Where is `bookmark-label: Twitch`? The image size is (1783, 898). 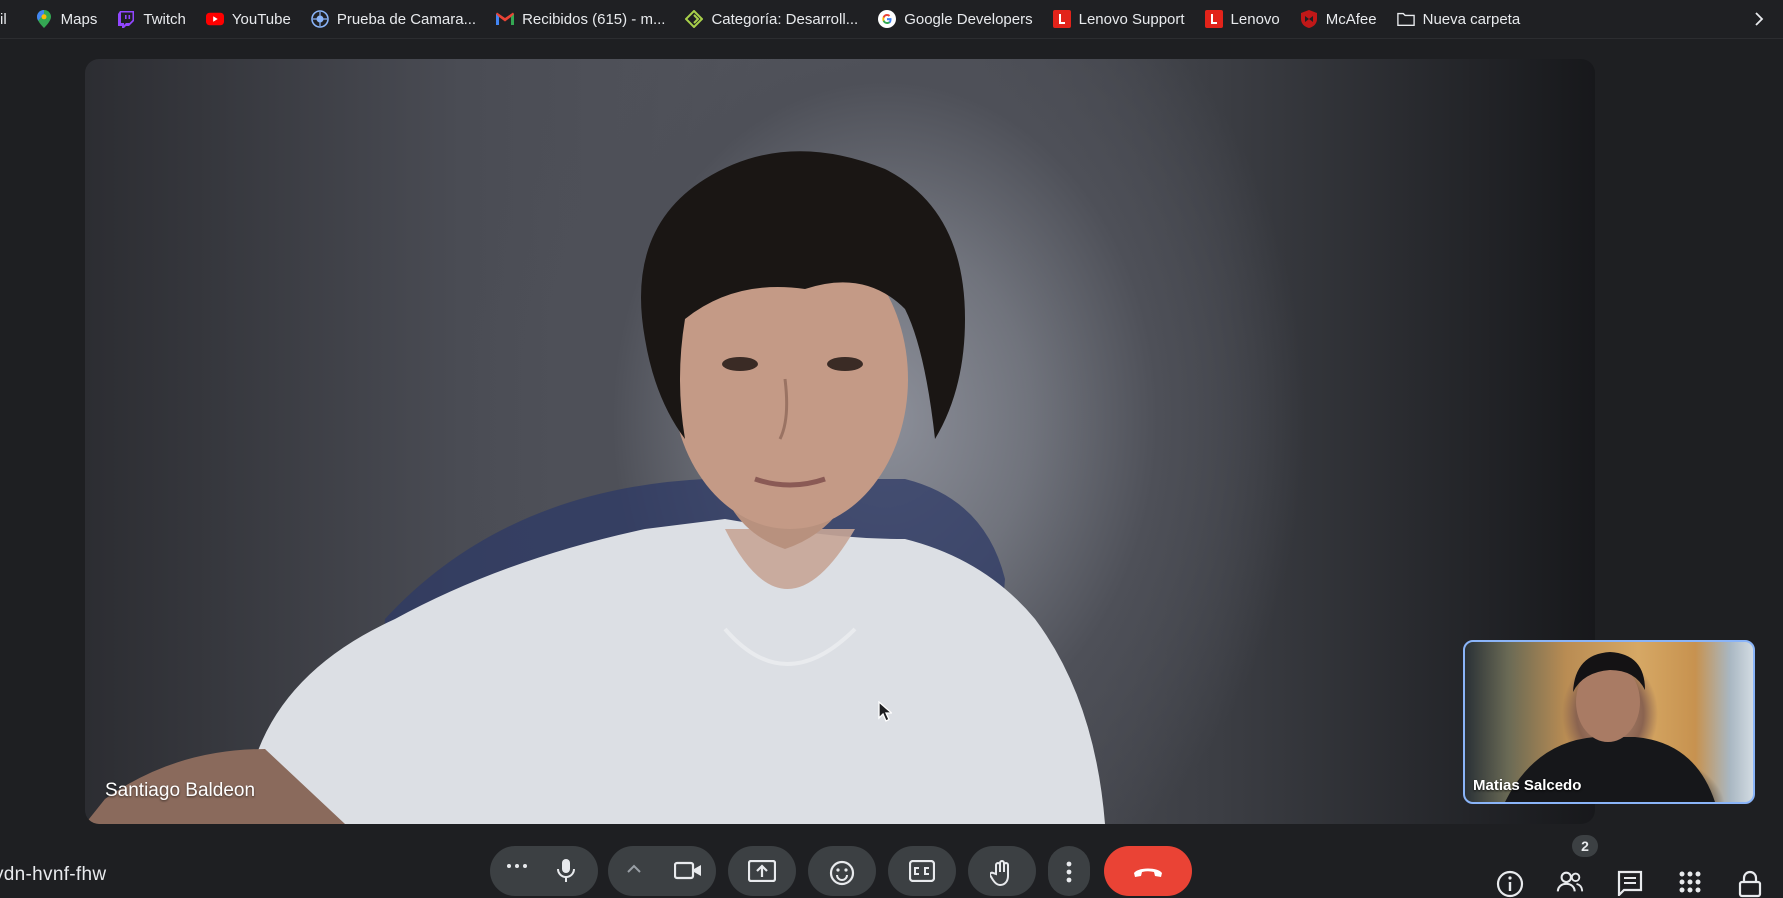 bookmark-label: Twitch is located at coordinates (164, 19).